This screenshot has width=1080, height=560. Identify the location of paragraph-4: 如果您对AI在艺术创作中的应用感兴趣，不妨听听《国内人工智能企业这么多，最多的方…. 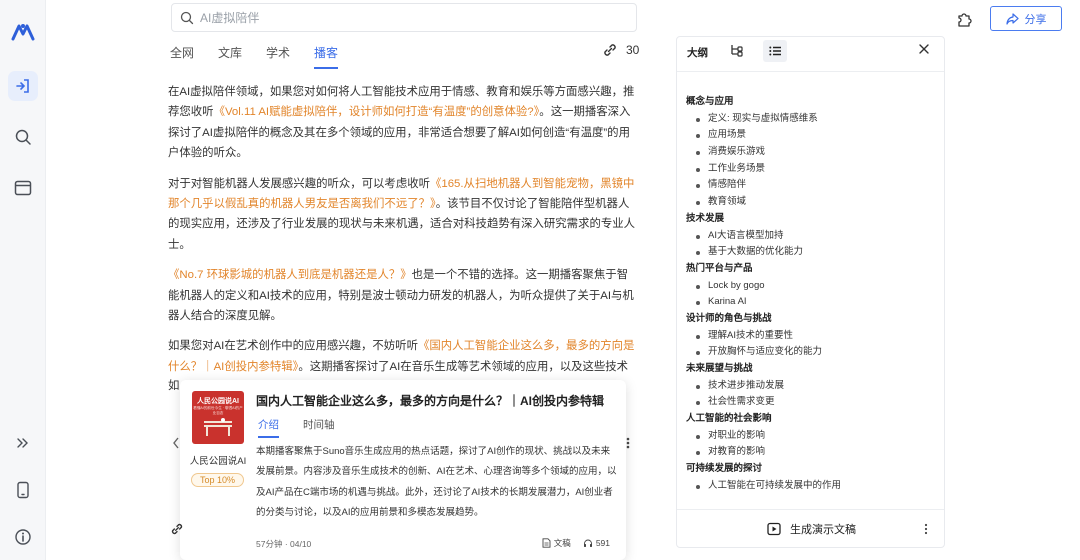
(403, 356).